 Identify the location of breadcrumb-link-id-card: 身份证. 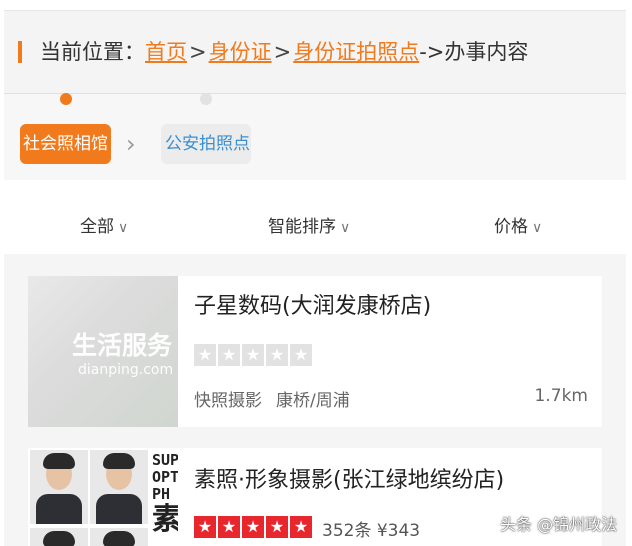
(240, 52).